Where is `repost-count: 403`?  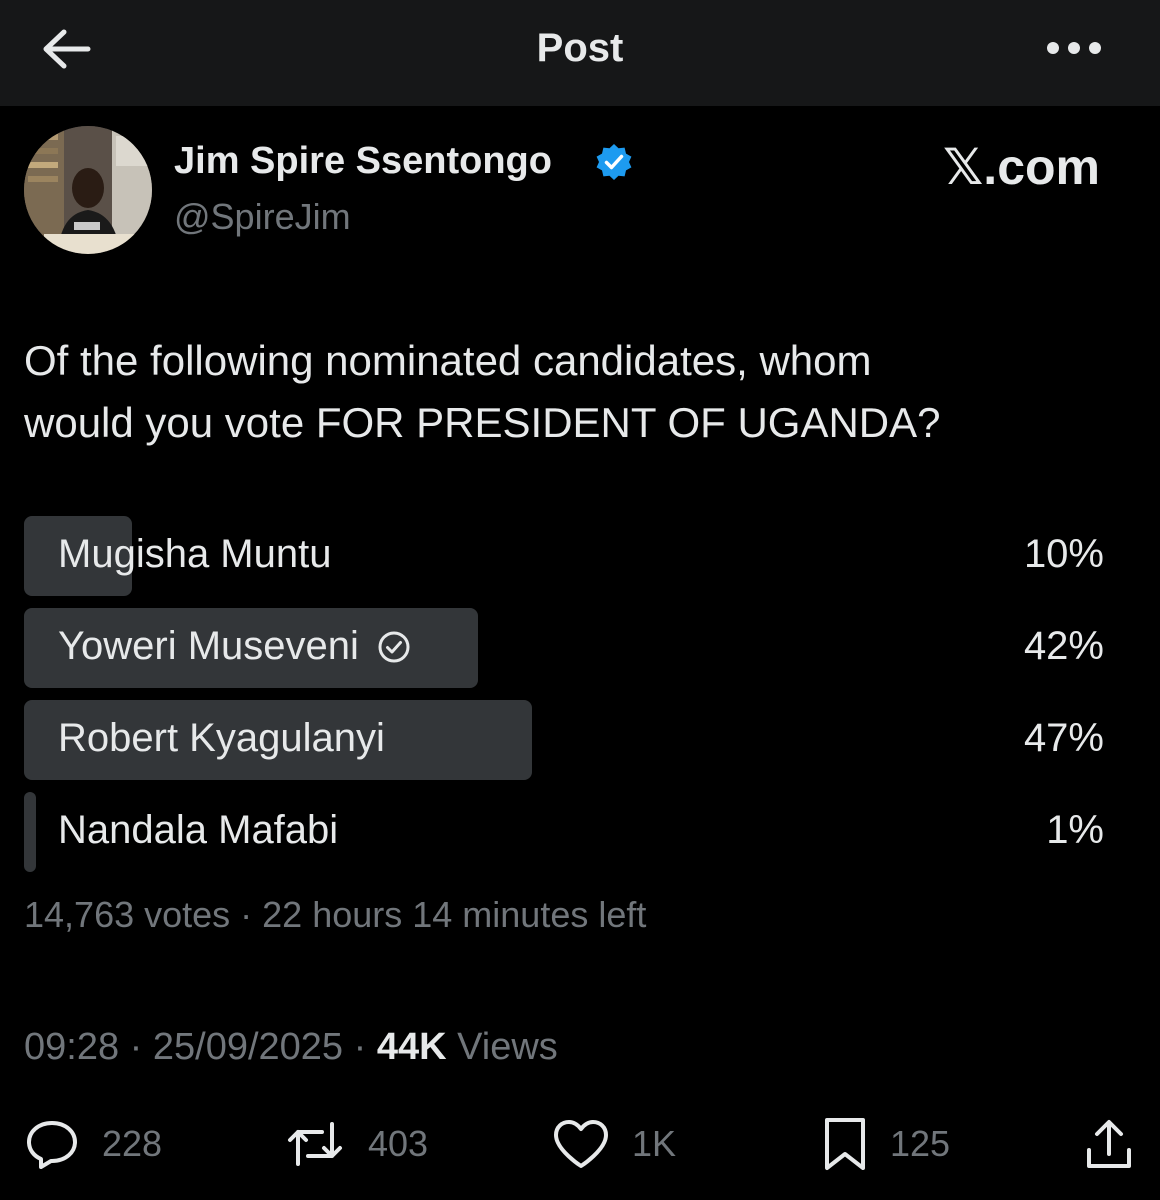 repost-count: 403 is located at coordinates (398, 1143).